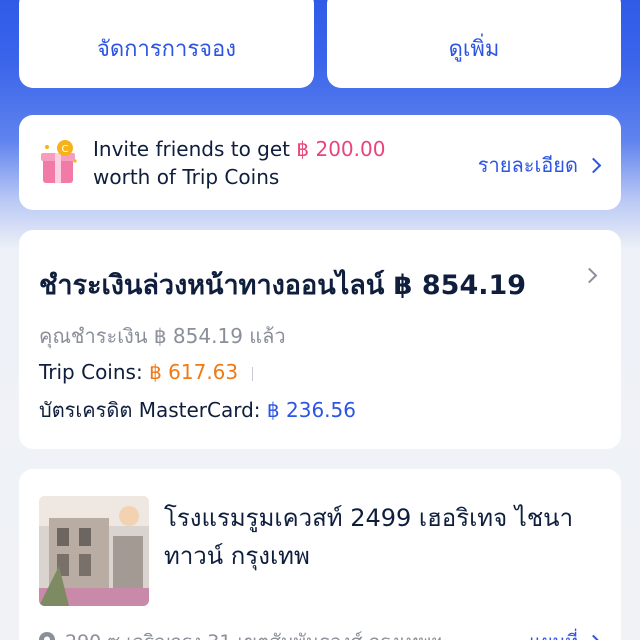 The width and height of the screenshot is (640, 640). Describe the element at coordinates (527, 165) in the screenshot. I see `details-label: รายละเอียด` at that location.